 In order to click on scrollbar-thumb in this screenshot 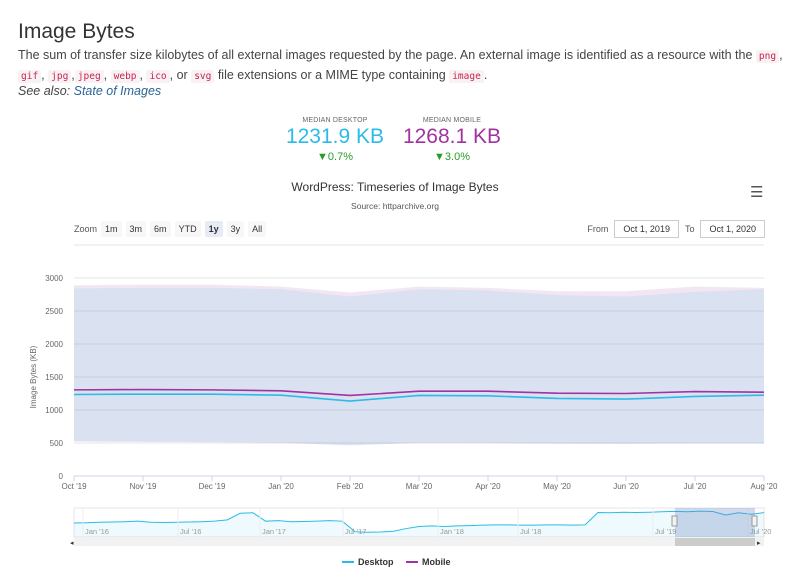, I will do `click(715, 542)`.